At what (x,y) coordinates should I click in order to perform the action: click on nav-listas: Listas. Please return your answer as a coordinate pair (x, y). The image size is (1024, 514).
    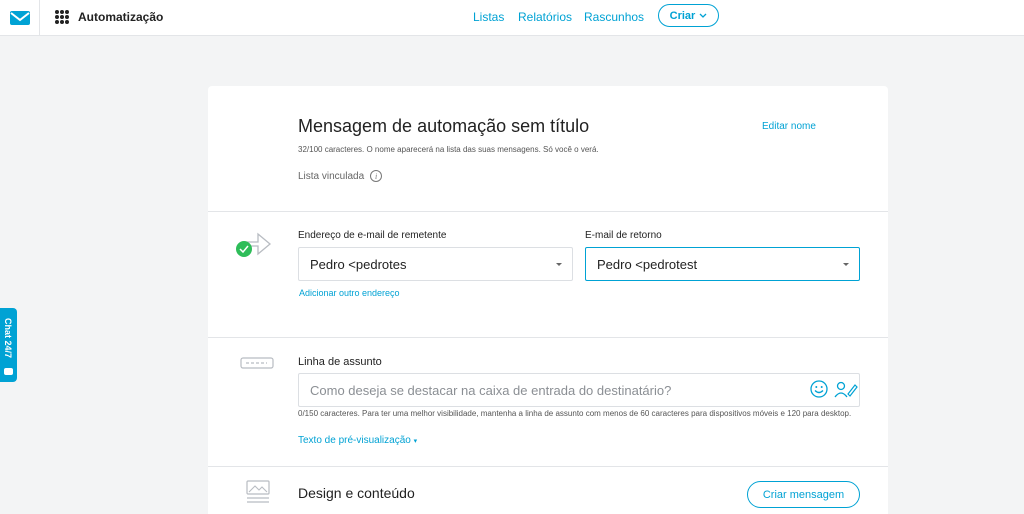
    Looking at the image, I should click on (488, 17).